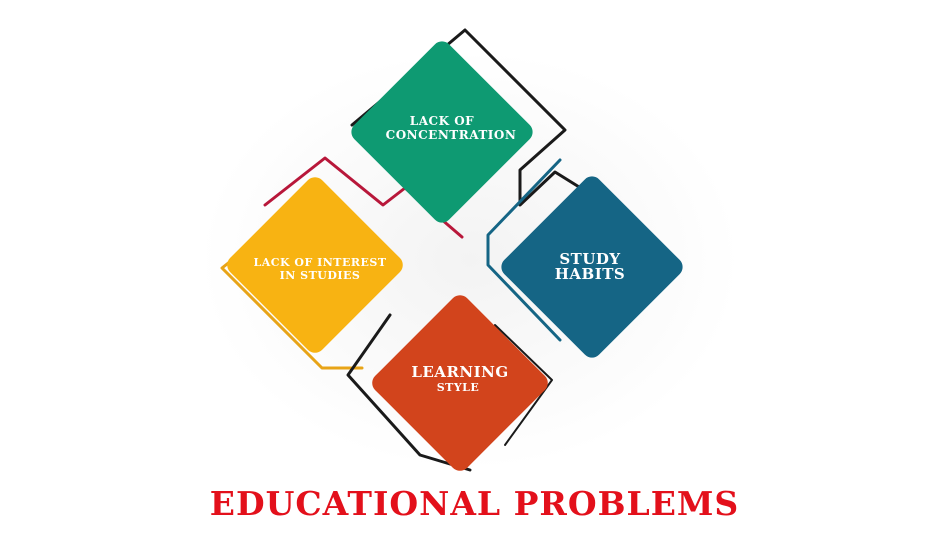 Image resolution: width=949 pixels, height=540 pixels. I want to click on tile-concentration-line2: CONCENTRATION, so click(451, 135).